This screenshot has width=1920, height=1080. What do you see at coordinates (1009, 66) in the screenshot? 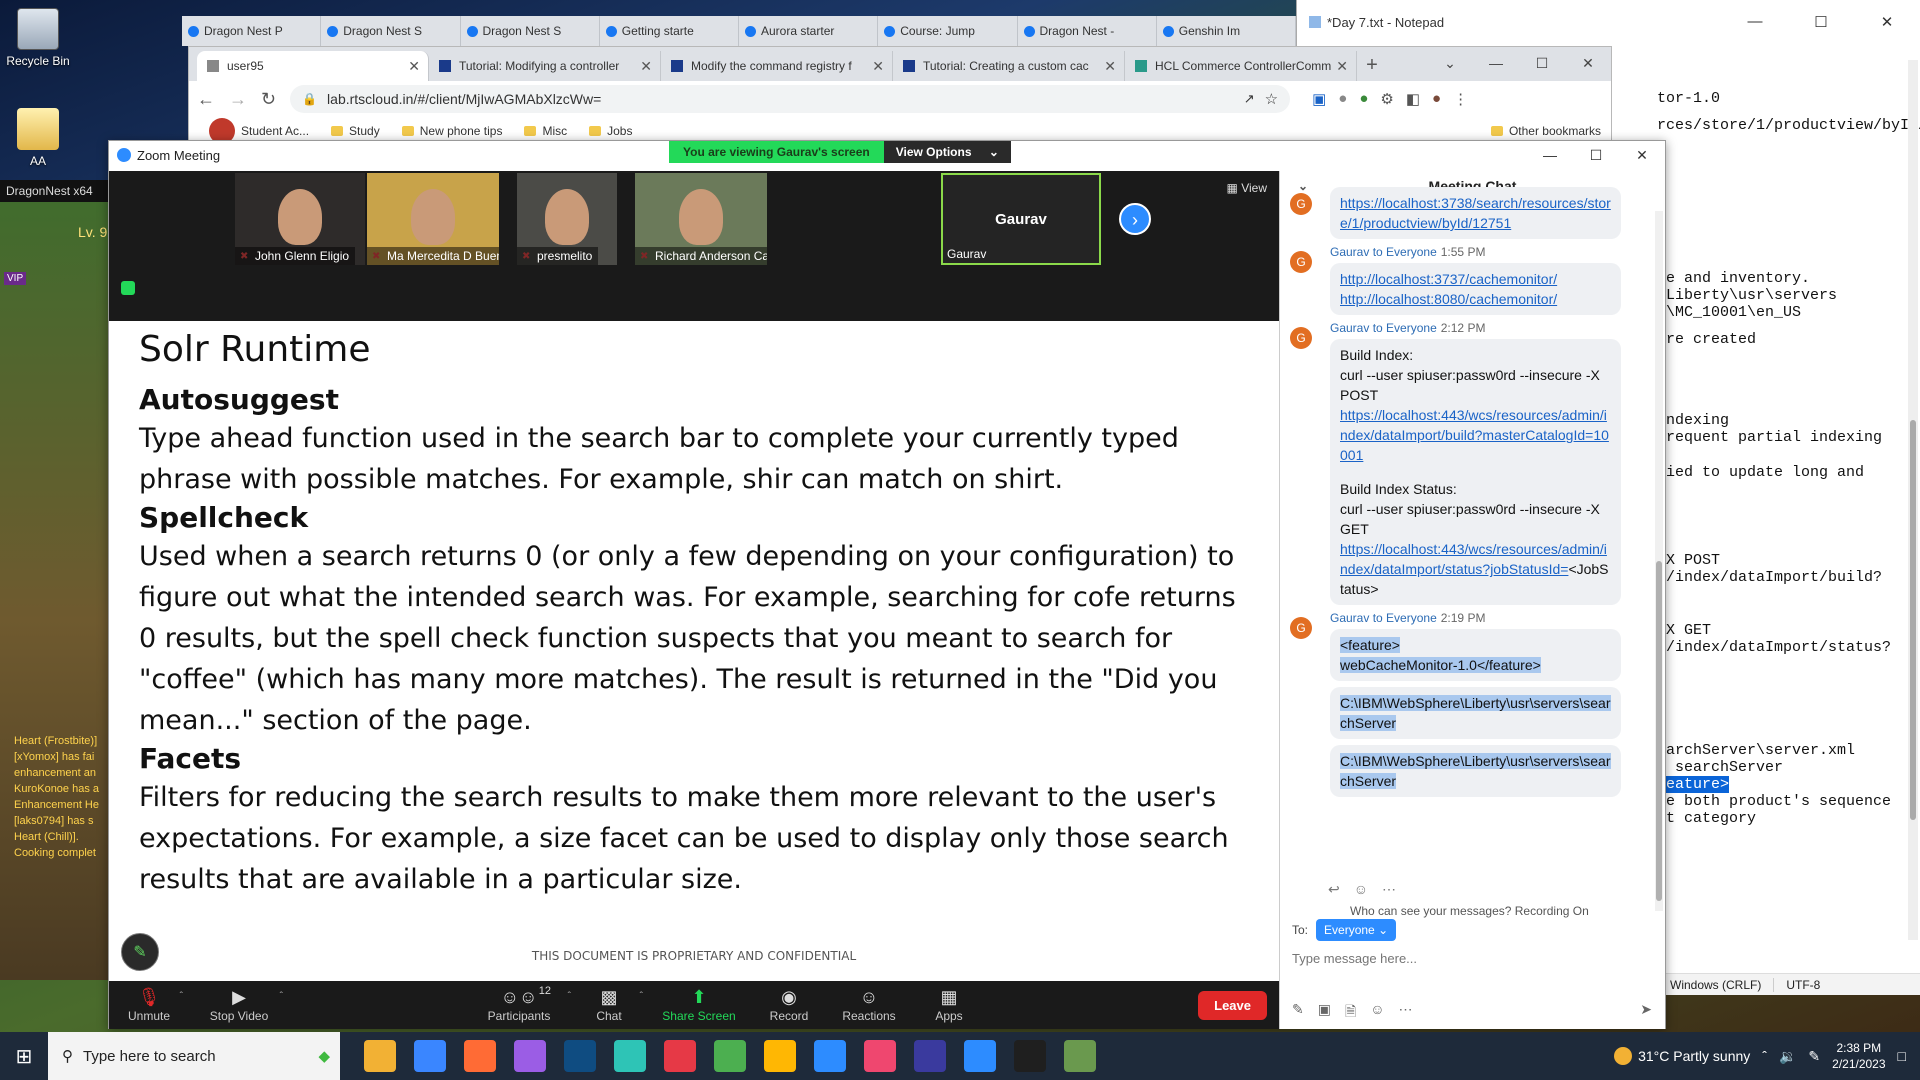
I see `browser-tab: Tutorial: Creating a custom cac ✕` at bounding box center [1009, 66].